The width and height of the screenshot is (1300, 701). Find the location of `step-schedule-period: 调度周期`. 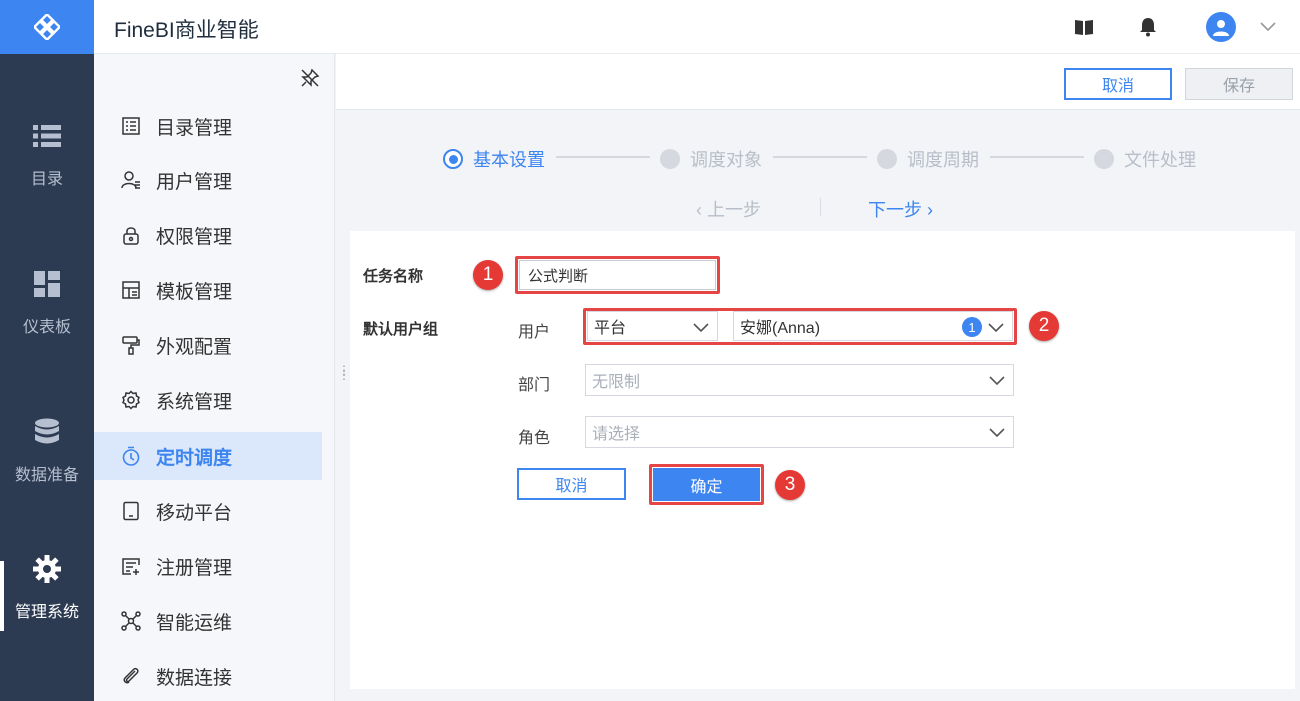

step-schedule-period: 调度周期 is located at coordinates (928, 159).